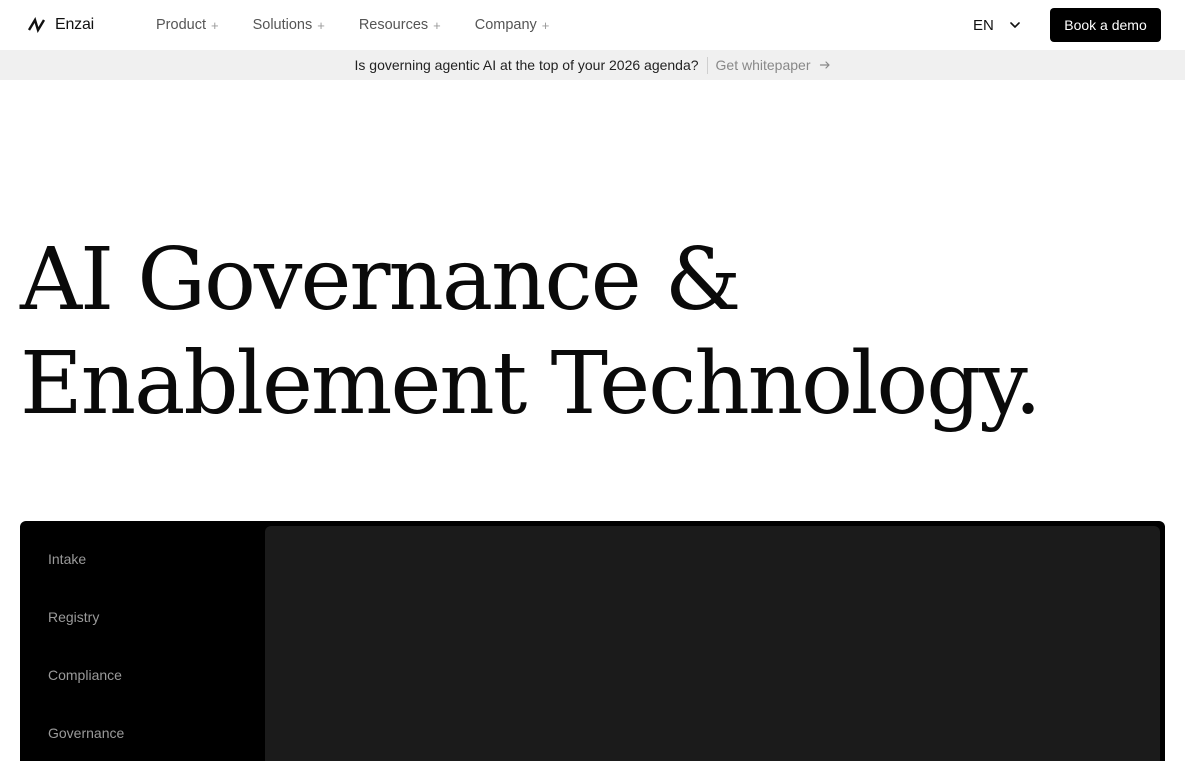 Image resolution: width=1200 pixels, height=761 pixels. Describe the element at coordinates (825, 65) in the screenshot. I see `arrow-right-icon` at that location.